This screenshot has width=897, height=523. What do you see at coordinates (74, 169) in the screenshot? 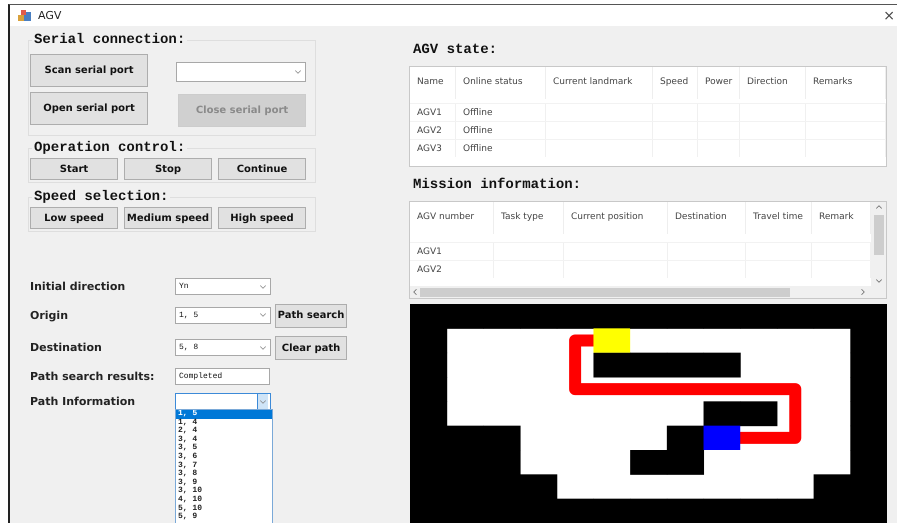
I see `control-button: Start` at bounding box center [74, 169].